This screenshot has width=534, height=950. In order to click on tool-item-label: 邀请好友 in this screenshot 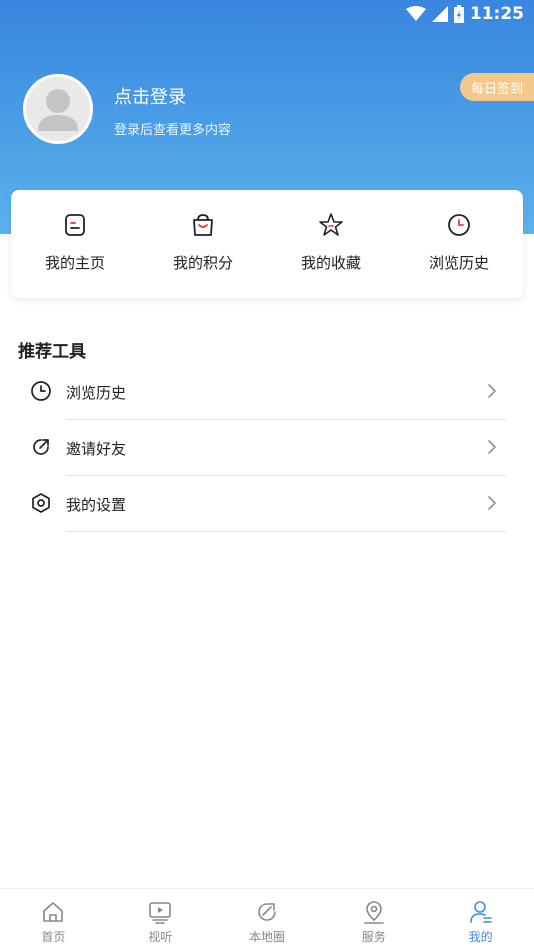, I will do `click(96, 449)`.